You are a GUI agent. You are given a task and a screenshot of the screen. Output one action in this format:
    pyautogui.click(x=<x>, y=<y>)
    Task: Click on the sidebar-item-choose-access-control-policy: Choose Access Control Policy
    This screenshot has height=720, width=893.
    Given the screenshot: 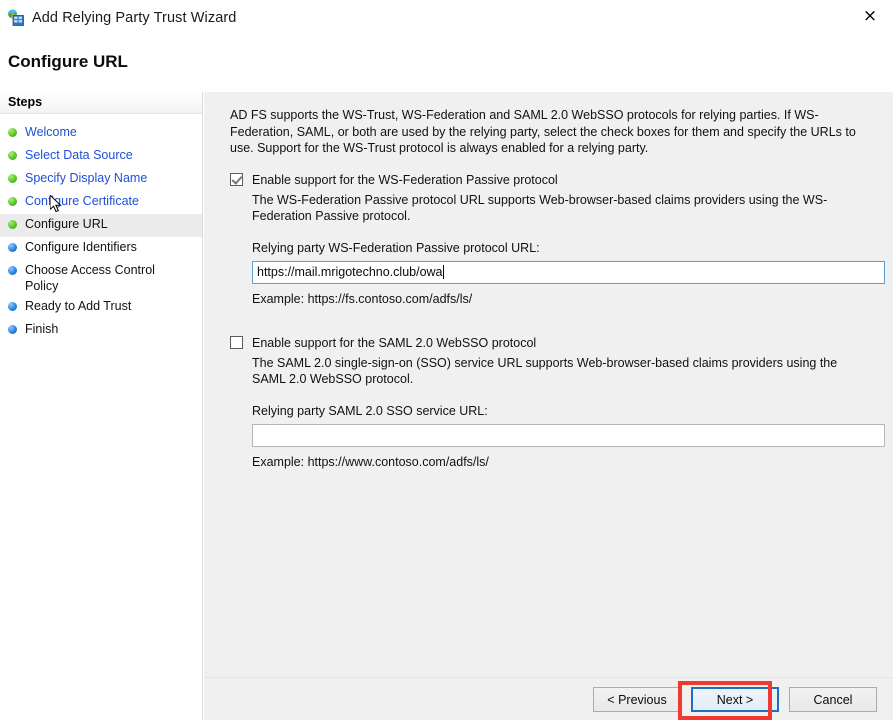 What is the action you would take?
    pyautogui.click(x=101, y=278)
    